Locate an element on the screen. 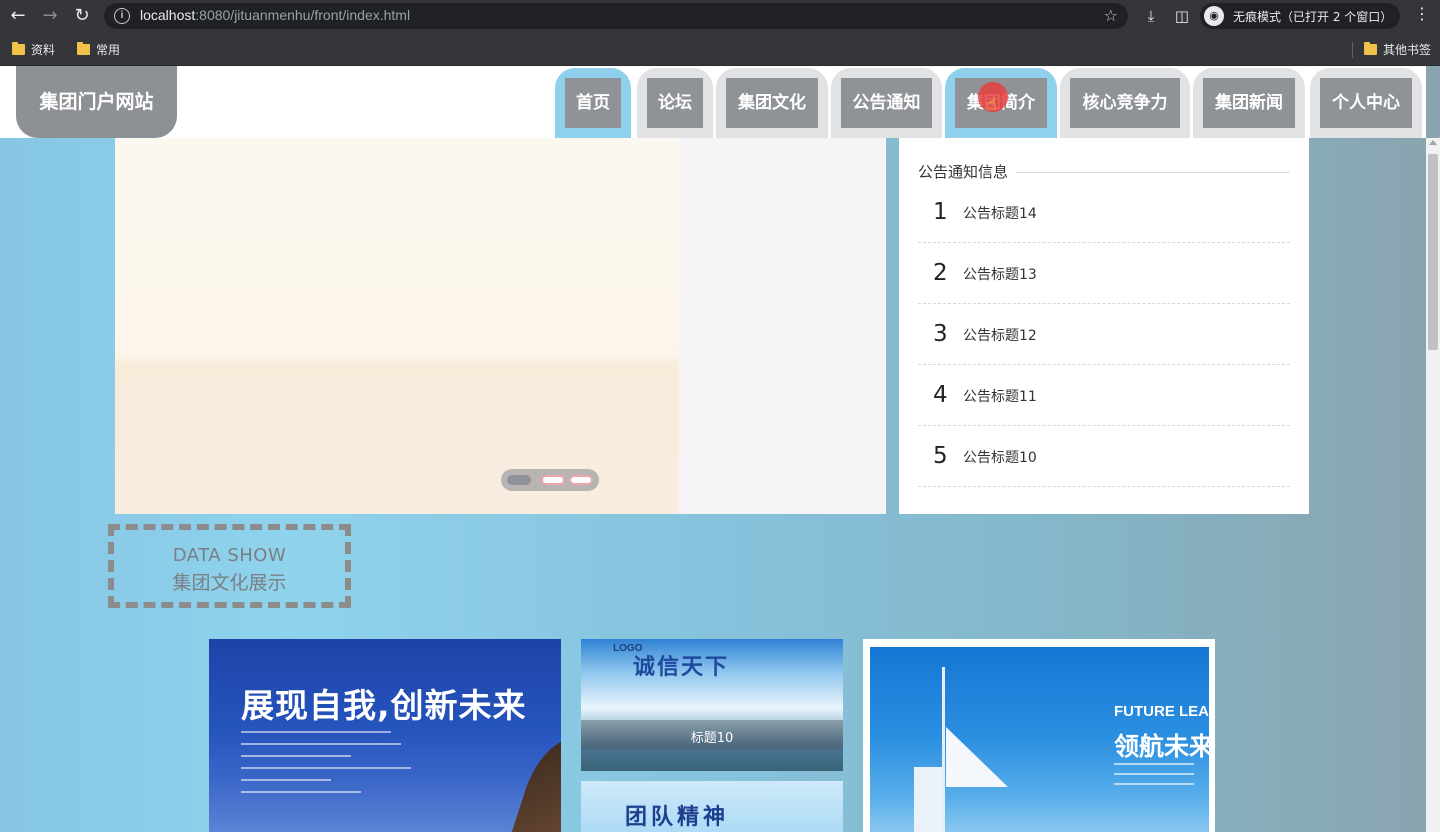 This screenshot has height=832, width=1440. notice-index: 3 is located at coordinates (940, 334).